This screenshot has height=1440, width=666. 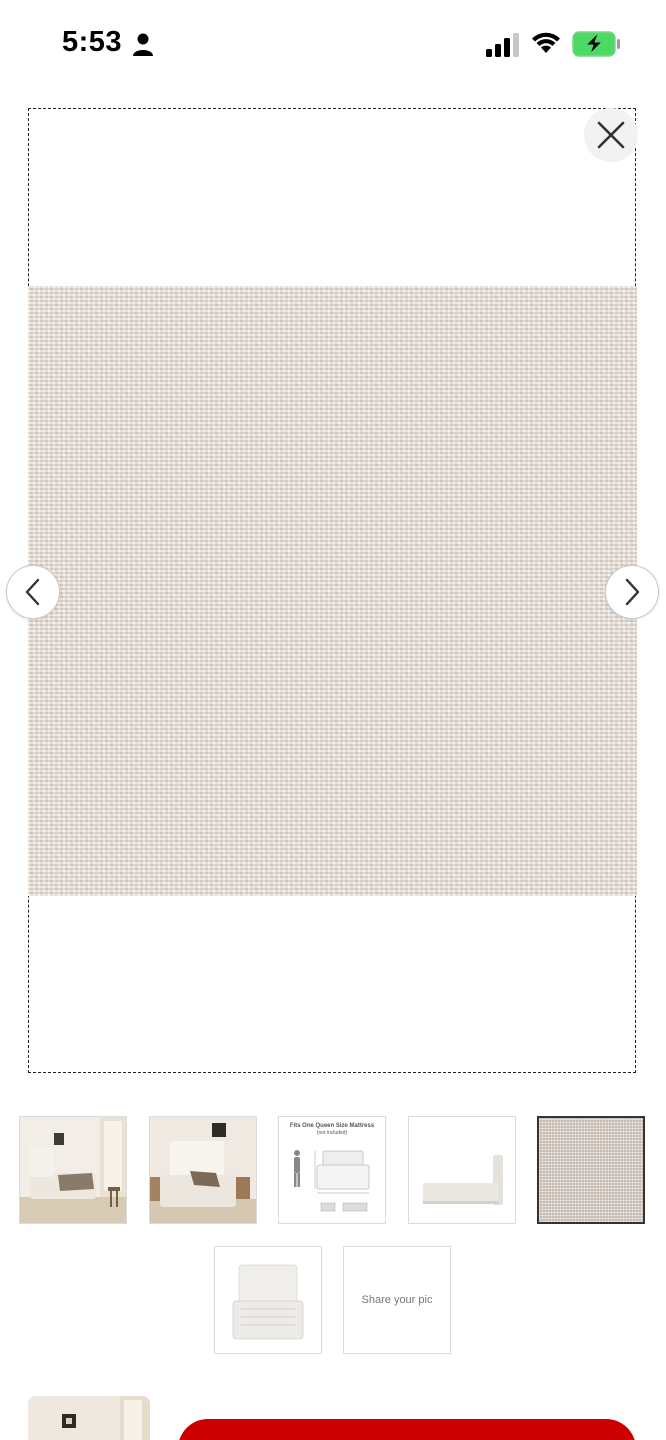 What do you see at coordinates (407, 1429) in the screenshot?
I see `add-to-cart-button` at bounding box center [407, 1429].